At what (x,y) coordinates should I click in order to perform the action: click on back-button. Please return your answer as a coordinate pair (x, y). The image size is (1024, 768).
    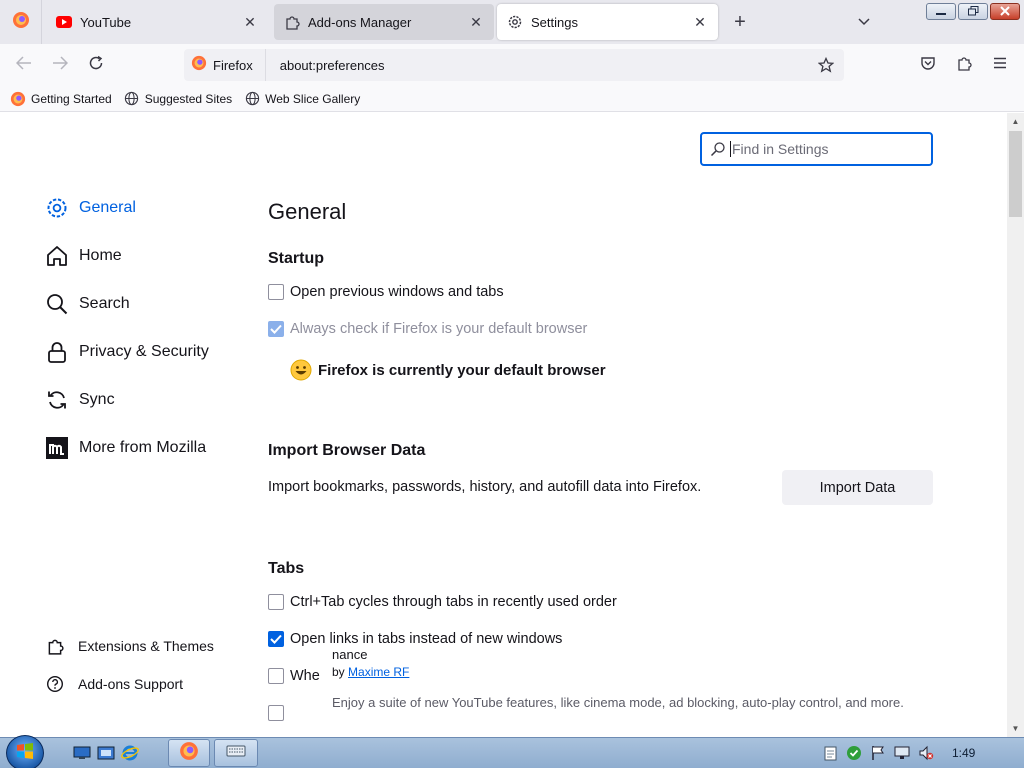
    Looking at the image, I should click on (24, 65).